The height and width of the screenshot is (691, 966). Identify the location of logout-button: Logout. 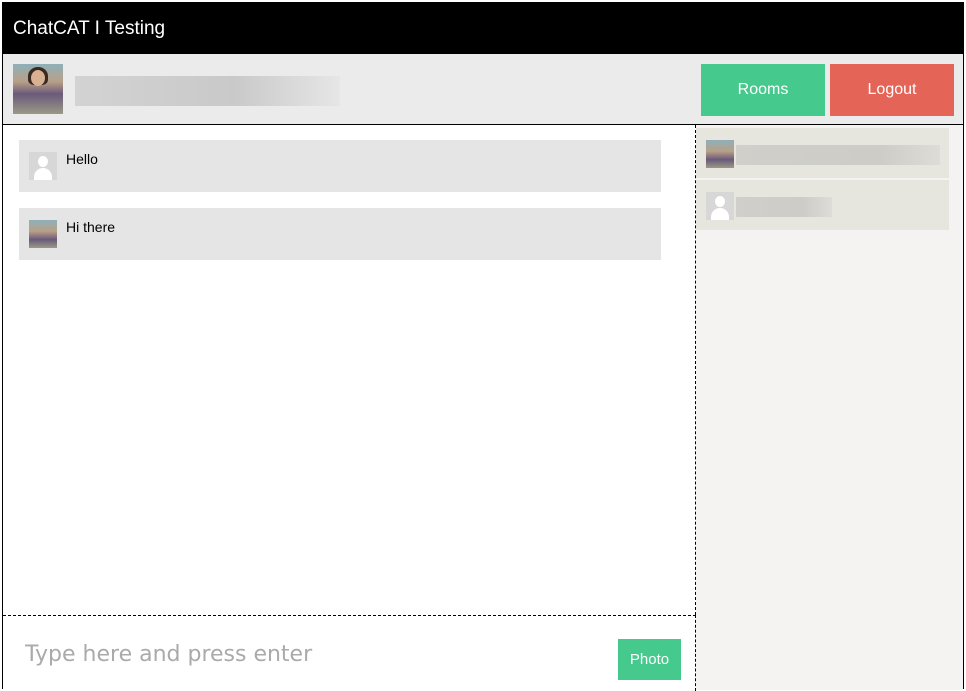
(892, 90).